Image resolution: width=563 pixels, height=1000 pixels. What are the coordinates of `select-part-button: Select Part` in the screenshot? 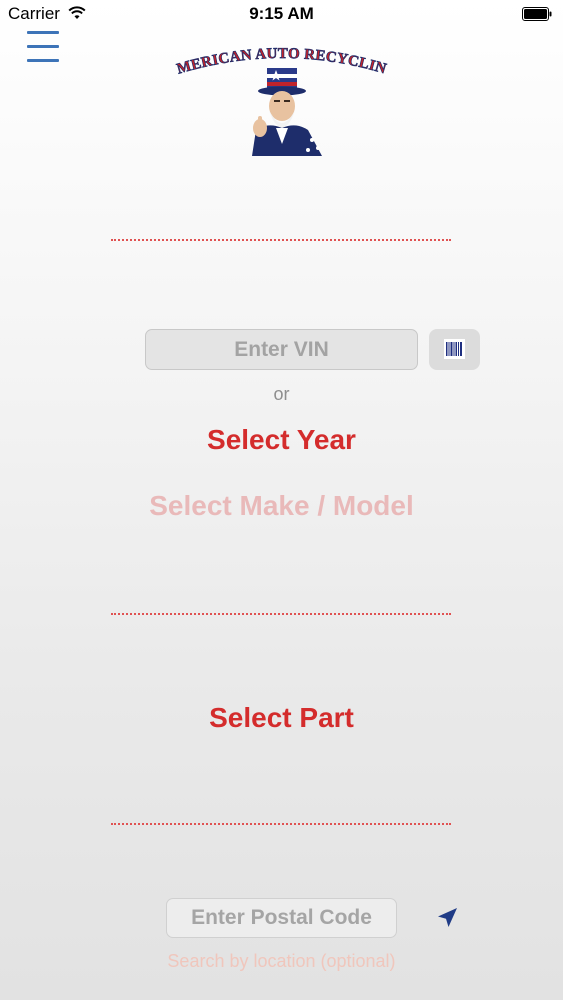 It's located at (281, 718).